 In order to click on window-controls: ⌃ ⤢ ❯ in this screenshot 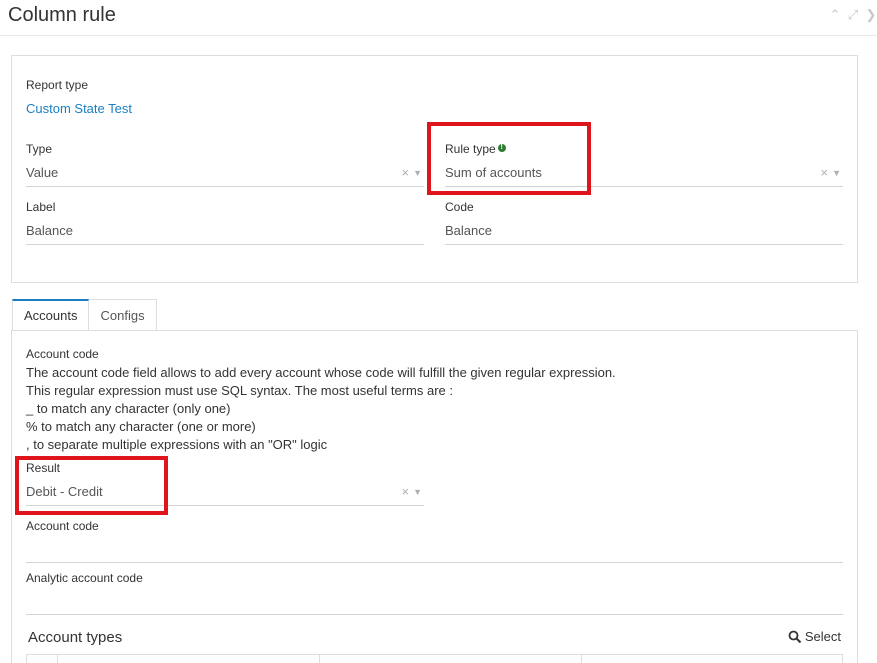, I will do `click(853, 15)`.